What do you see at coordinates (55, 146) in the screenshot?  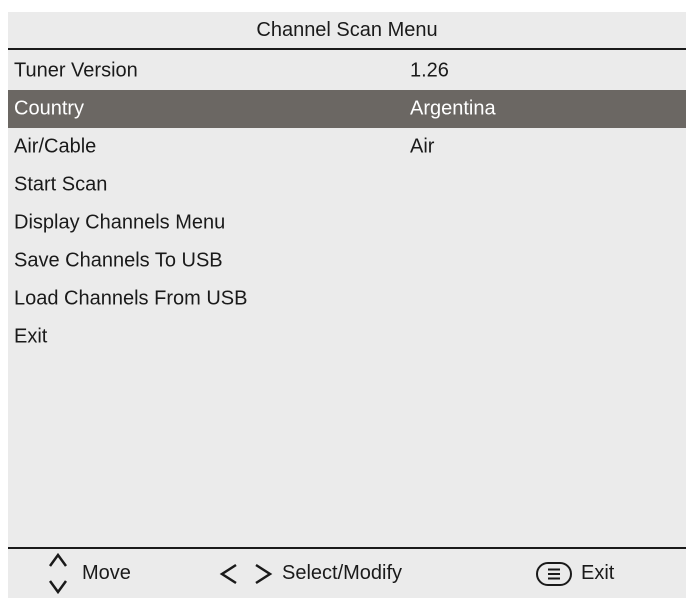 I see `menu-item-label: Air/Cable` at bounding box center [55, 146].